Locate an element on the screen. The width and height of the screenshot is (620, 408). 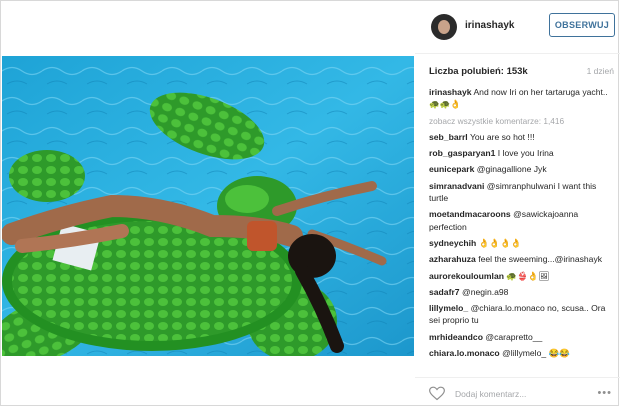
load-more-comments: zobacz wszystkie komentarze: 1,416 is located at coordinates (522, 121).